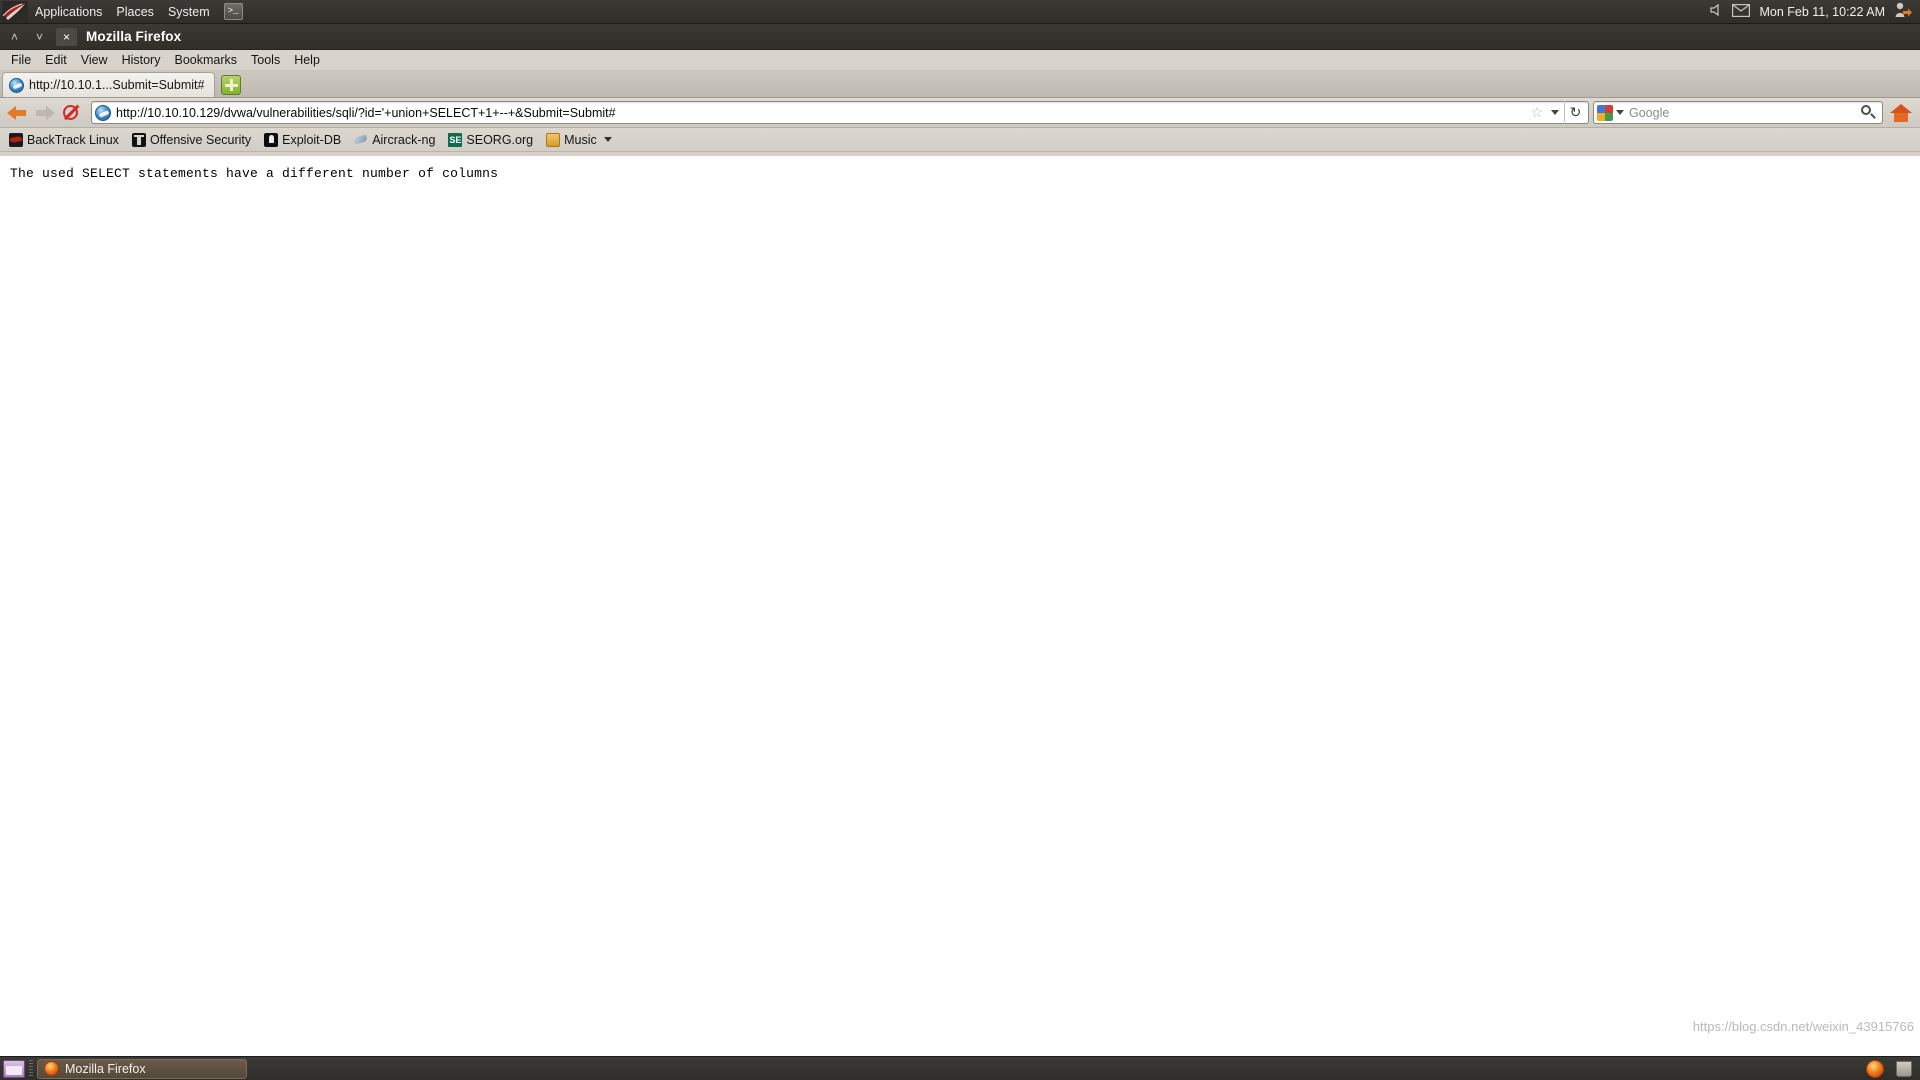 This screenshot has width=1920, height=1080. I want to click on bookmark-exploit-db: Exploit-DB, so click(302, 140).